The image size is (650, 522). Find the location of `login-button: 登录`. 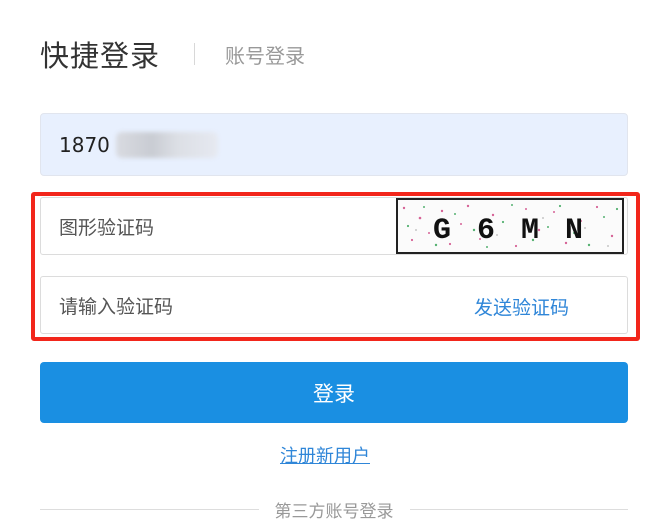

login-button: 登录 is located at coordinates (334, 392).